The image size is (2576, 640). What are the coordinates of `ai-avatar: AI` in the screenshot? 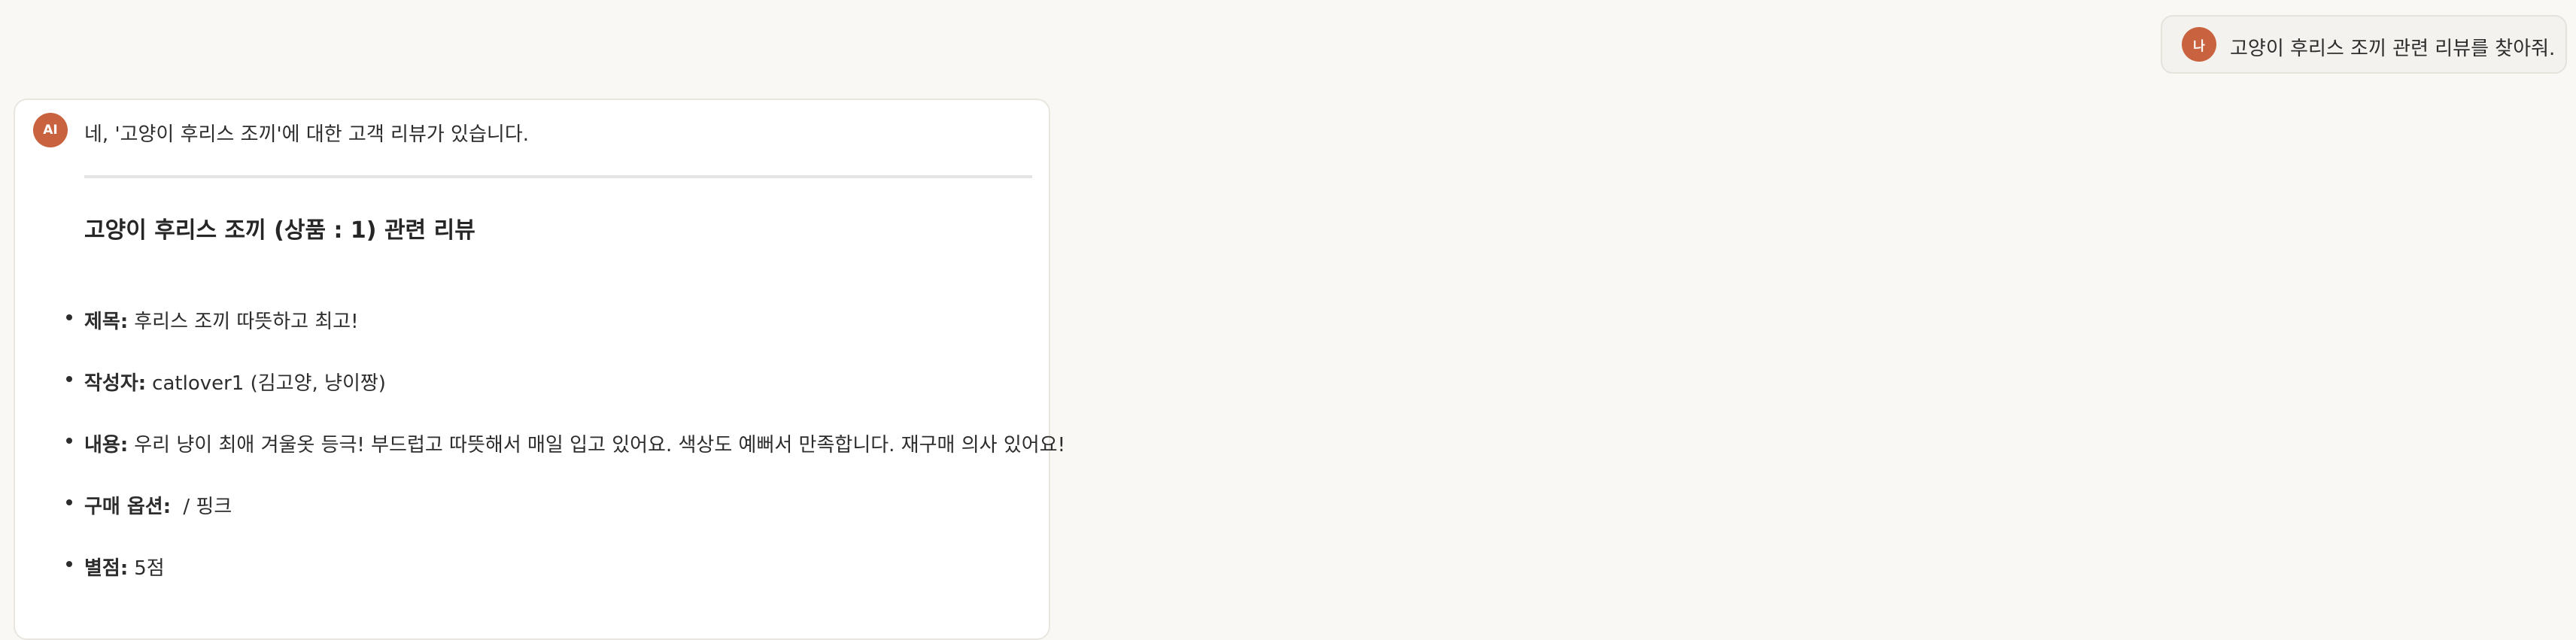 It's located at (51, 130).